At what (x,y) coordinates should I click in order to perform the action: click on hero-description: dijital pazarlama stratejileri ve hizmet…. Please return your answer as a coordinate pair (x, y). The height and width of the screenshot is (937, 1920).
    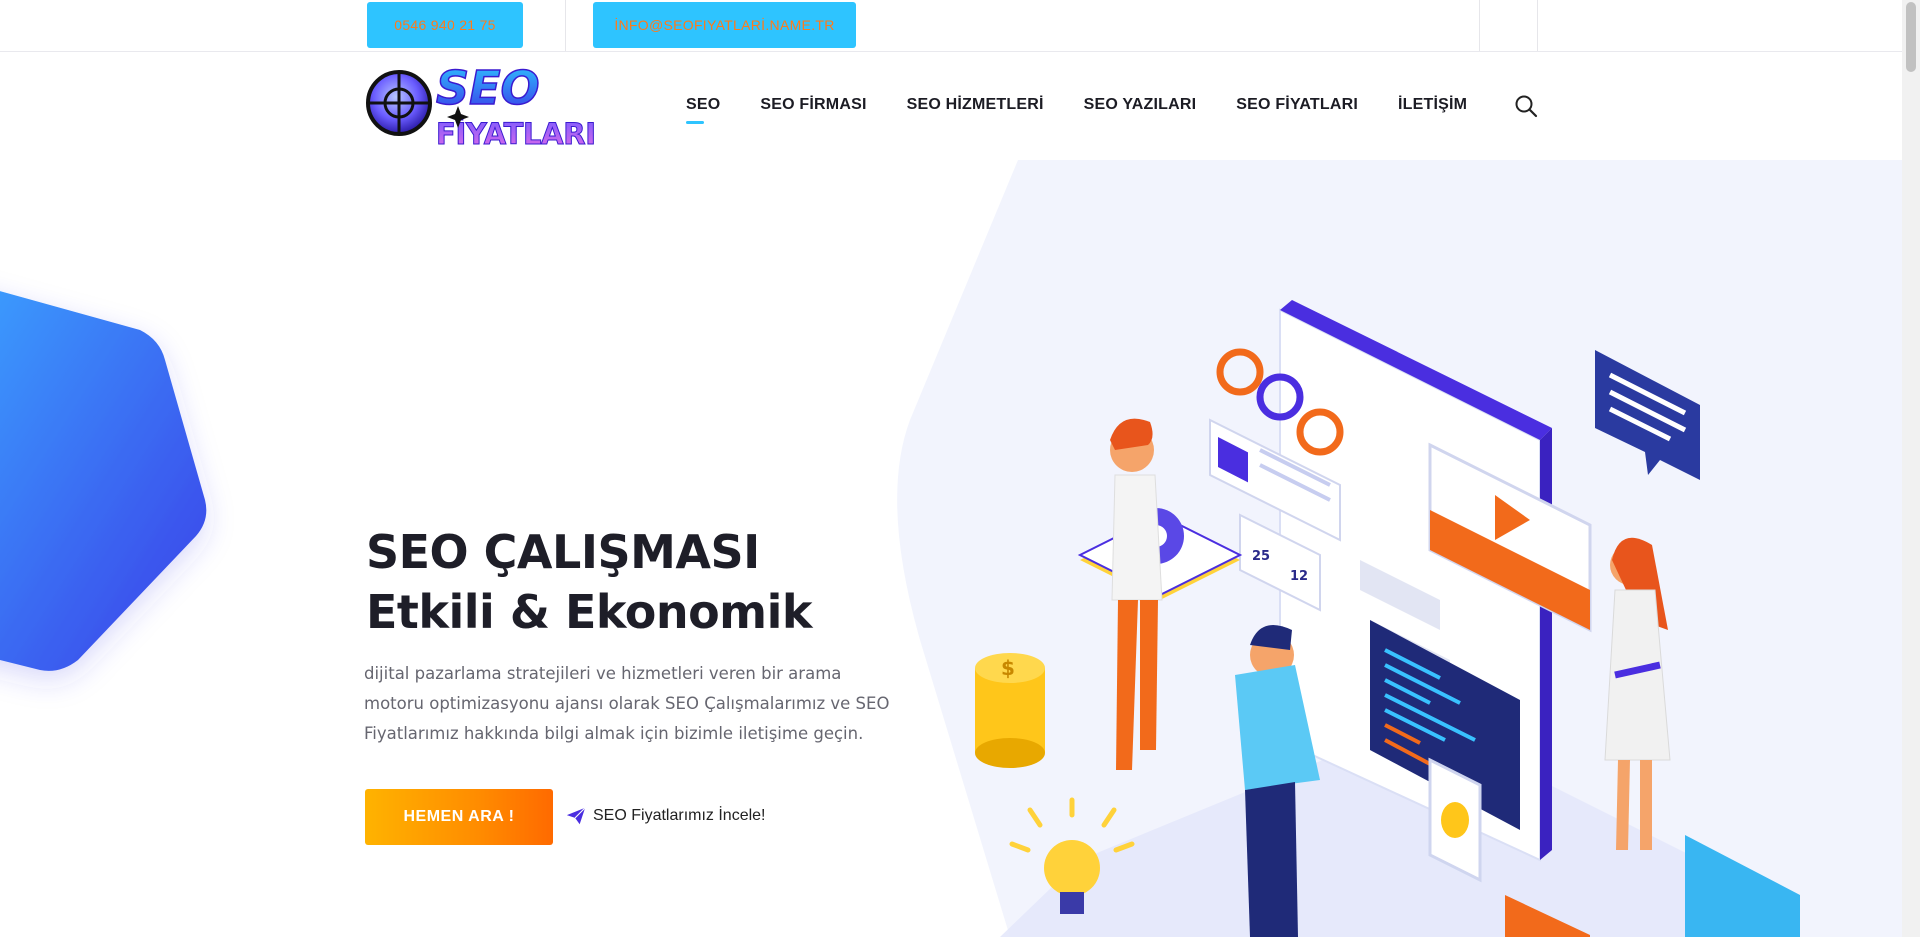
    Looking at the image, I should click on (627, 703).